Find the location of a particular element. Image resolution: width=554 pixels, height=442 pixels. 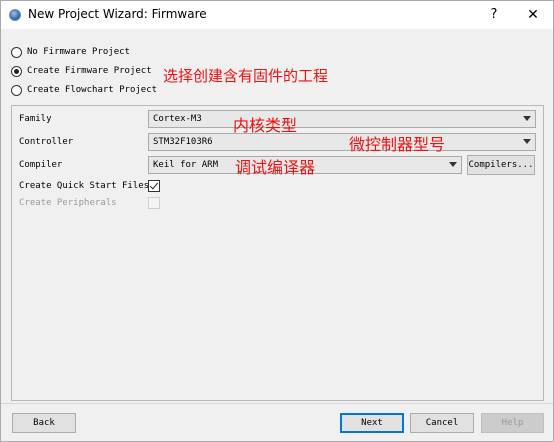

window-title: New Project Wizard: Firmware is located at coordinates (117, 14).